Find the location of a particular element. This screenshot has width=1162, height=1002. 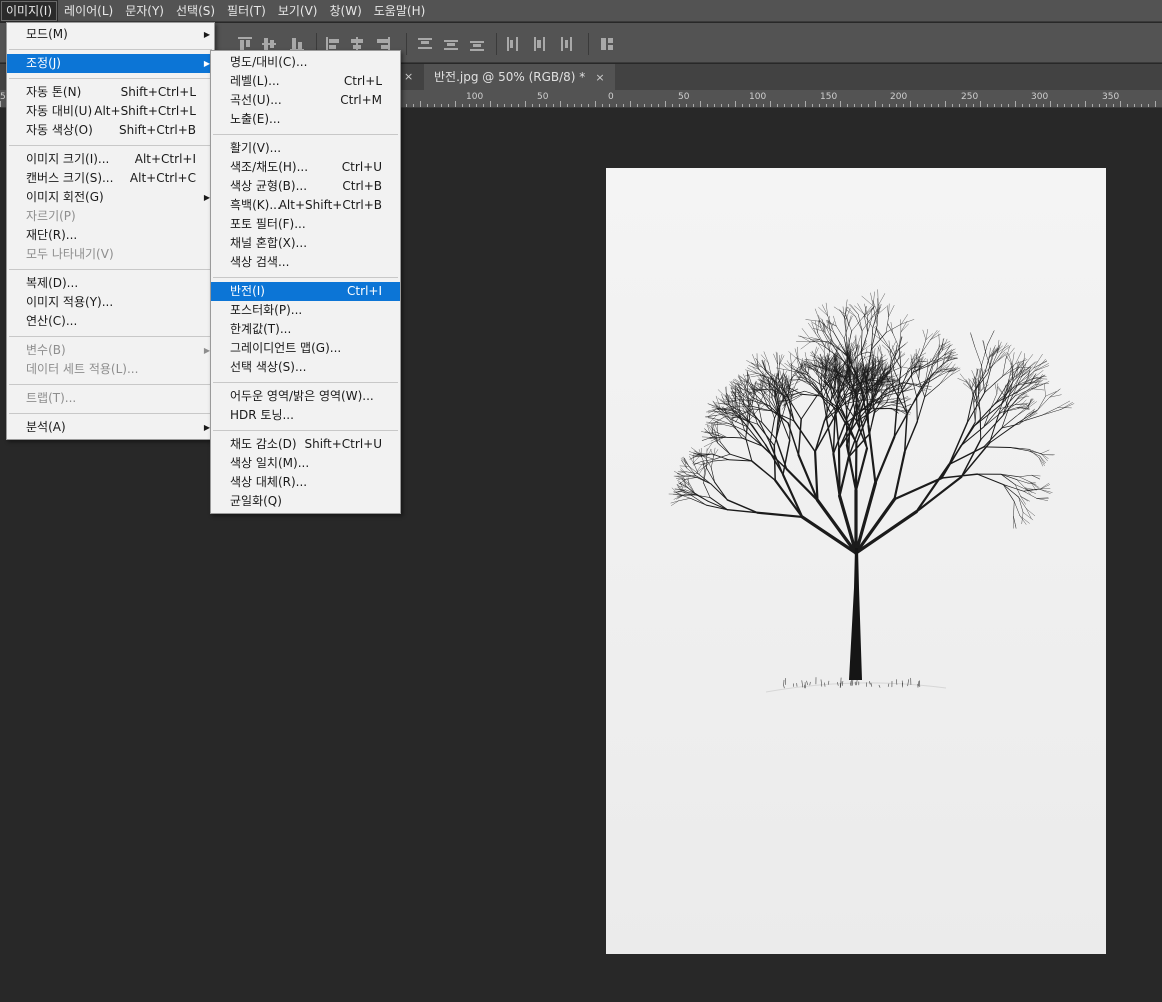

menu-item-hue-saturation: 색조/채도(H)... Ctrl+U is located at coordinates (305, 167).